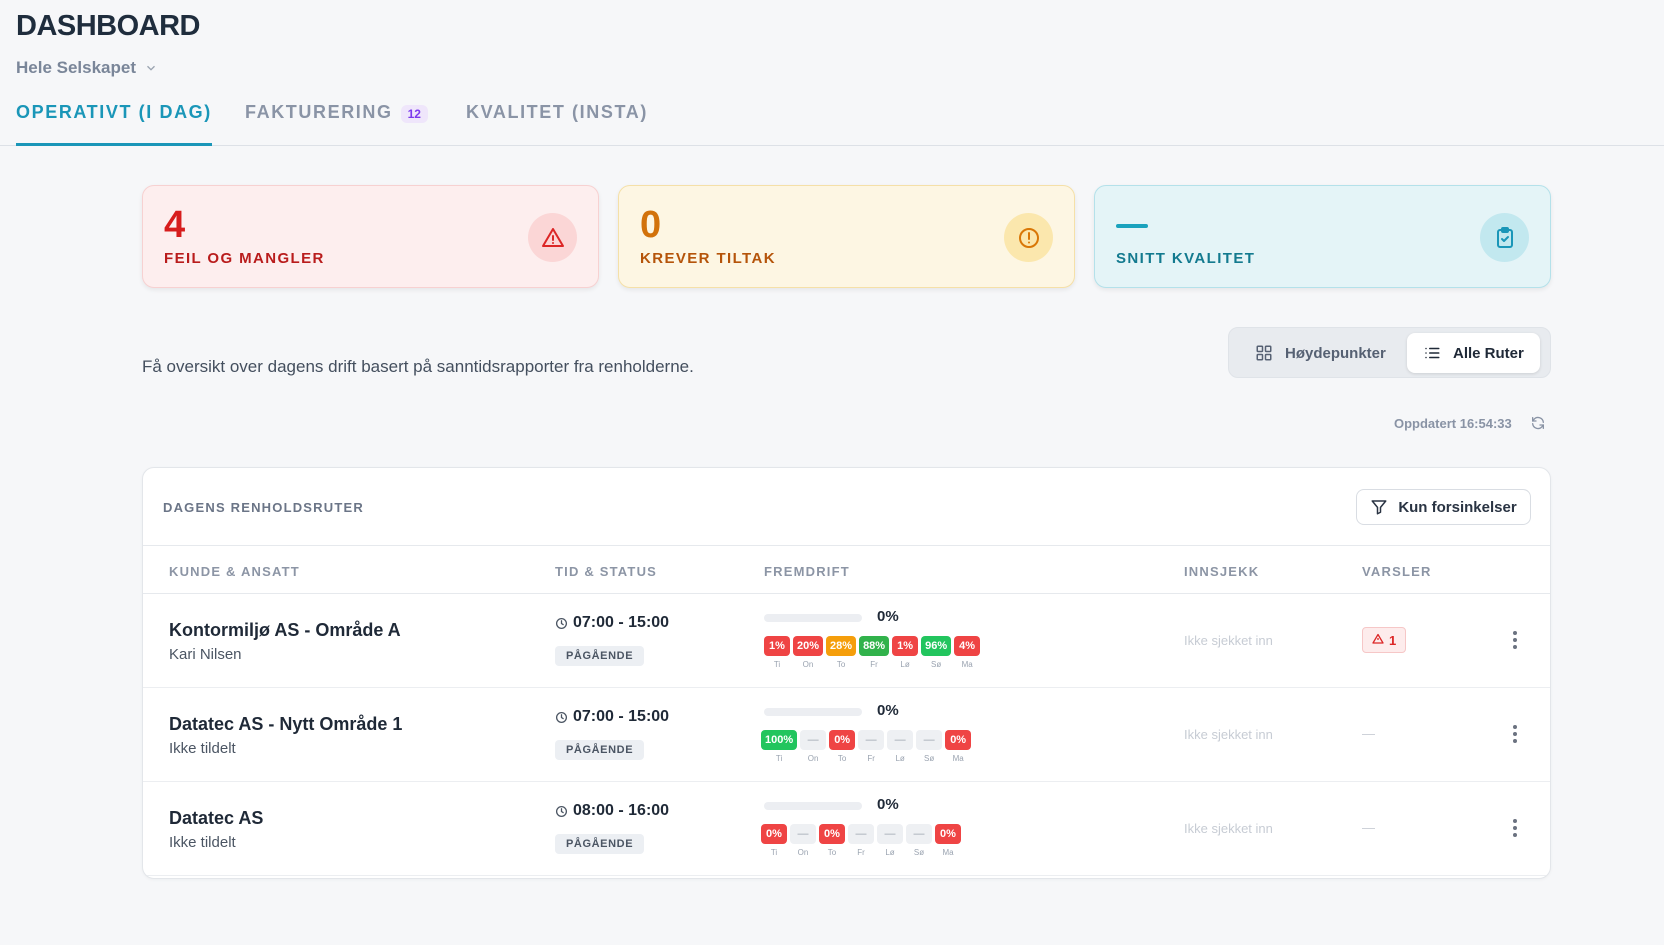  What do you see at coordinates (370, 236) in the screenshot?
I see `errors-card: 4 FEIL OG MANGLER` at bounding box center [370, 236].